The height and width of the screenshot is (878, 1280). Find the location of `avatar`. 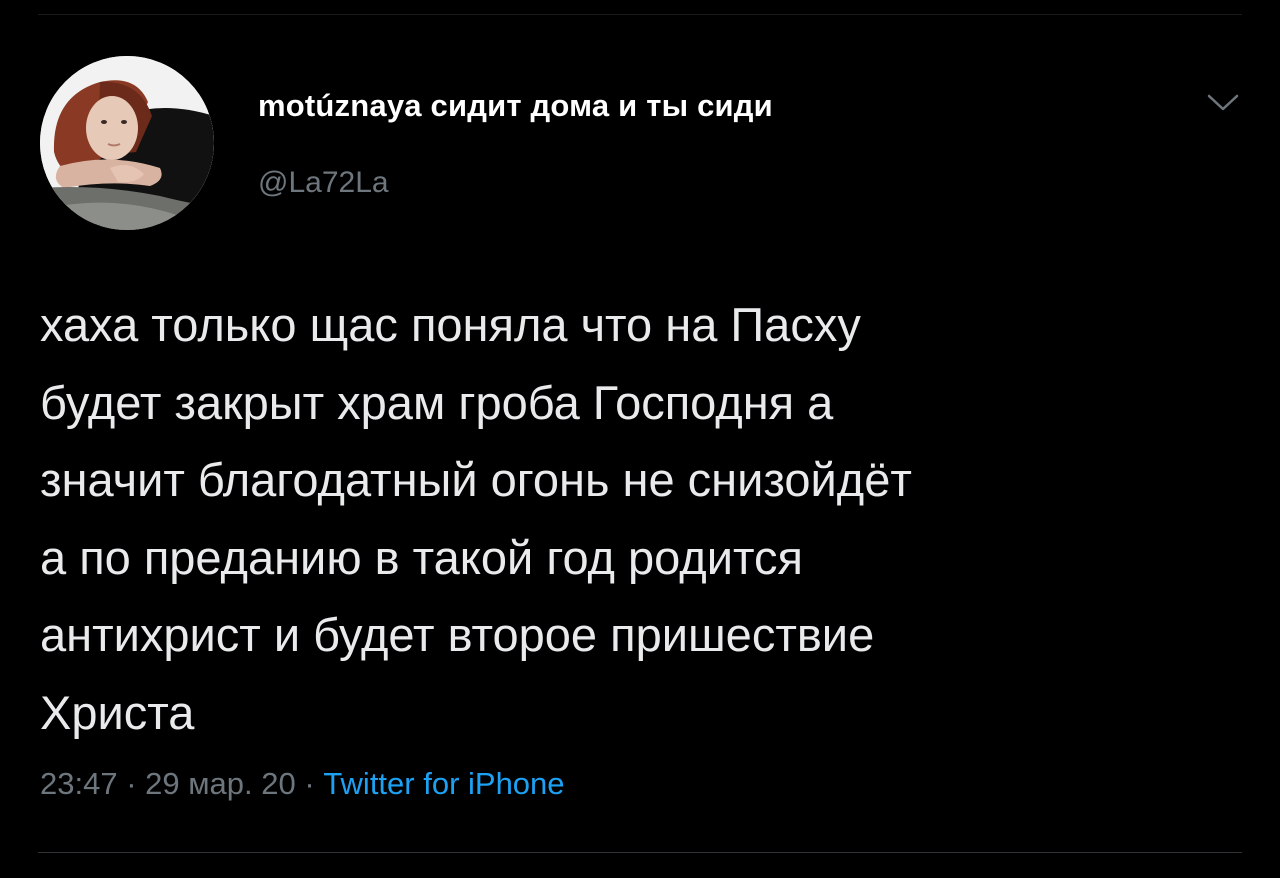

avatar is located at coordinates (127, 143).